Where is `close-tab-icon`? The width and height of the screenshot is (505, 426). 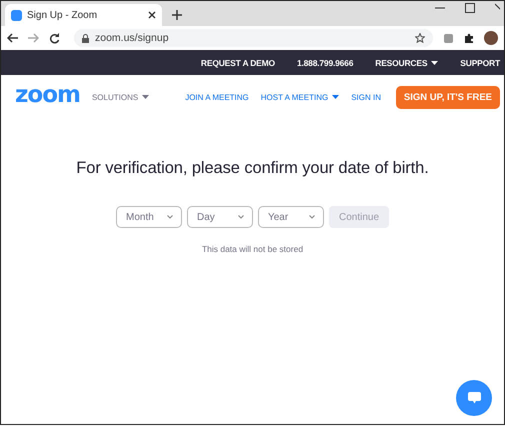
close-tab-icon is located at coordinates (152, 15).